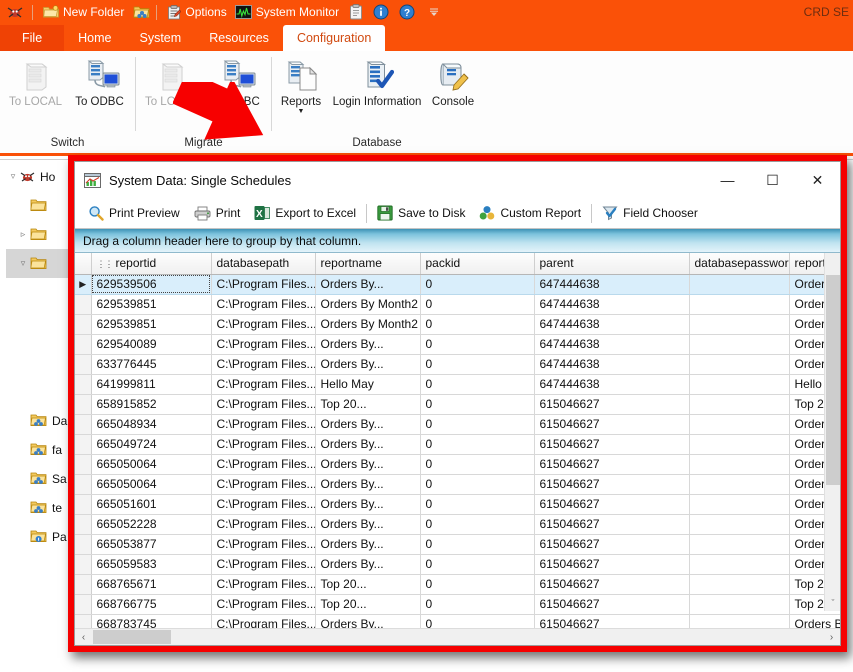  What do you see at coordinates (36, 81) in the screenshot?
I see `to-local-switch-button: To LOCAL` at bounding box center [36, 81].